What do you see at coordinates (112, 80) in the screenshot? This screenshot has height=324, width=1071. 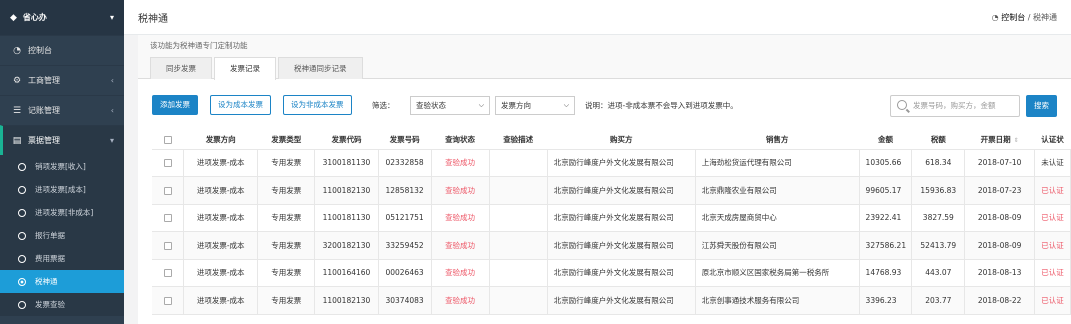 I see `chevron-left-icon: ‹` at bounding box center [112, 80].